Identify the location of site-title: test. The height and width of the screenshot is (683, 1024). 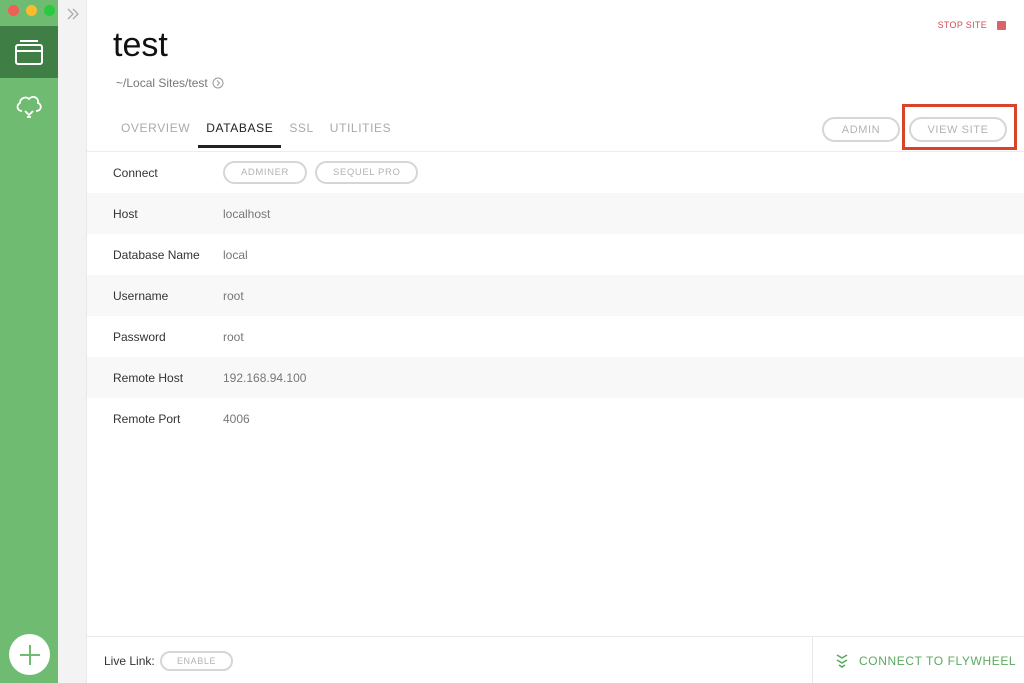
(140, 45).